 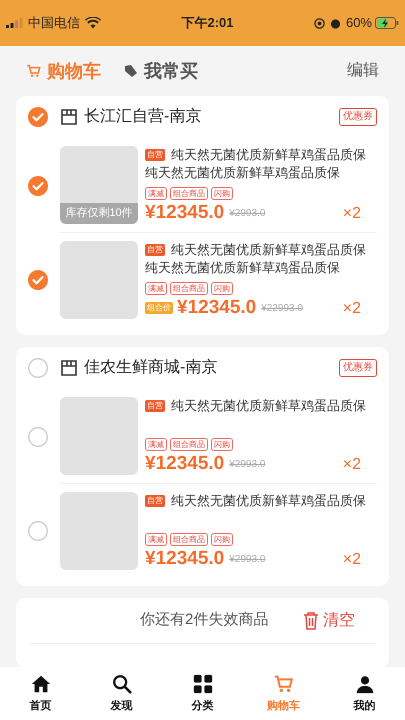 I want to click on tab-bar-item: 我的, so click(x=364, y=693).